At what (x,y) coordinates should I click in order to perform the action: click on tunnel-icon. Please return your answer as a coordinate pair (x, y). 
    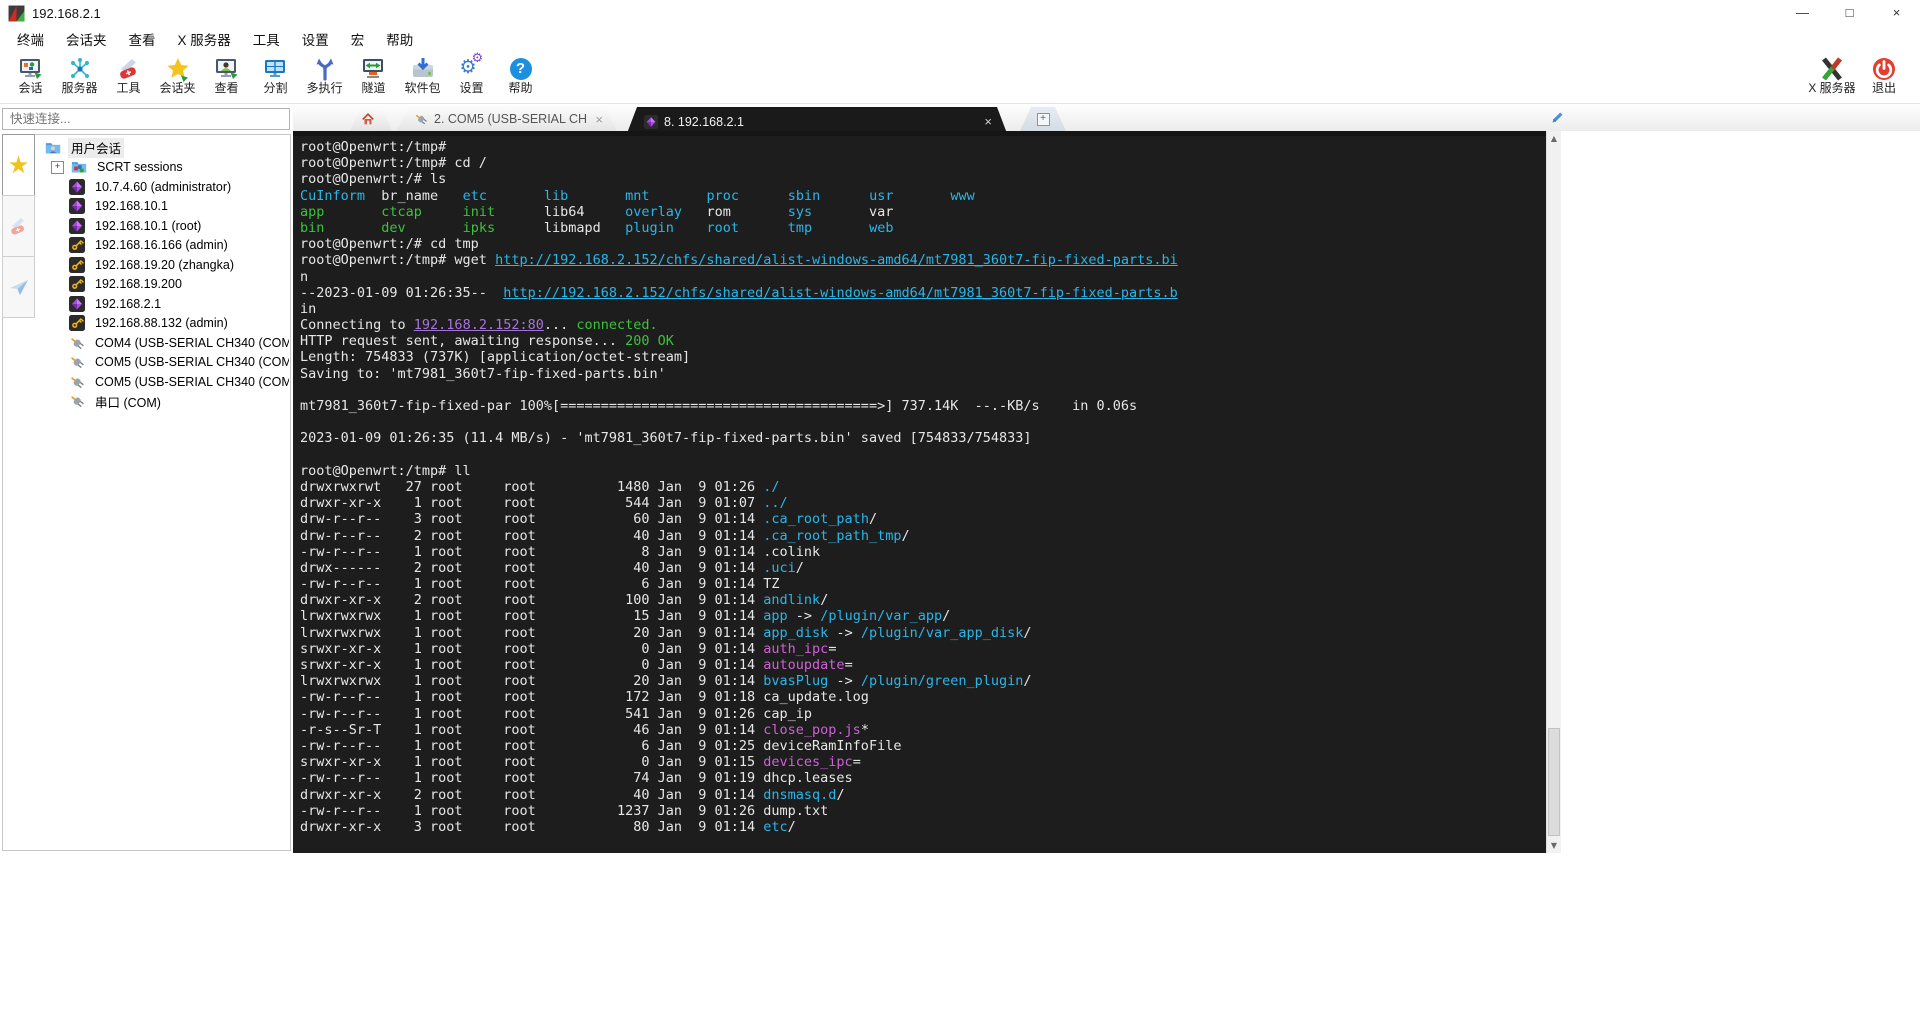
    Looking at the image, I should click on (374, 69).